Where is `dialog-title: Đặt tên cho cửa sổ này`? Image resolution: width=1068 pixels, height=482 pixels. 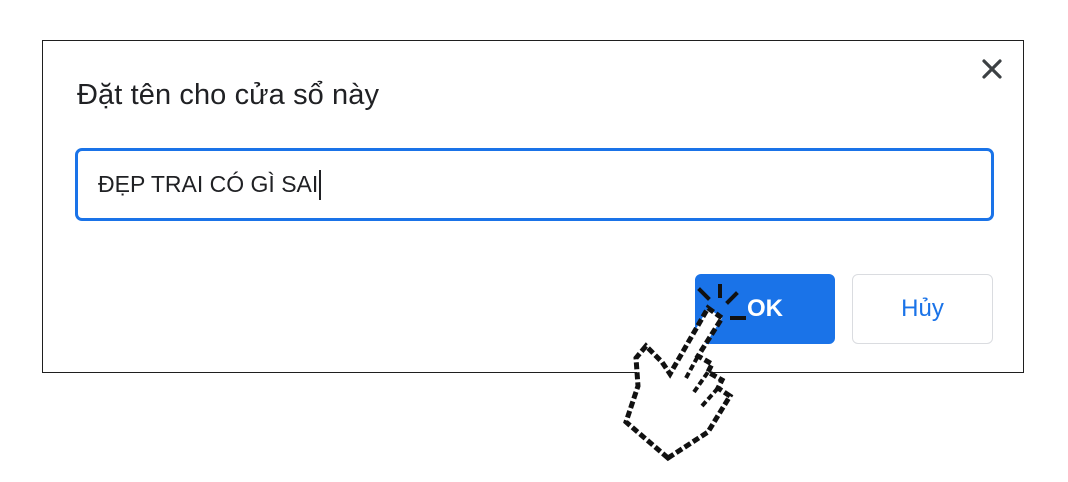
dialog-title: Đặt tên cho cửa sổ này is located at coordinates (228, 95).